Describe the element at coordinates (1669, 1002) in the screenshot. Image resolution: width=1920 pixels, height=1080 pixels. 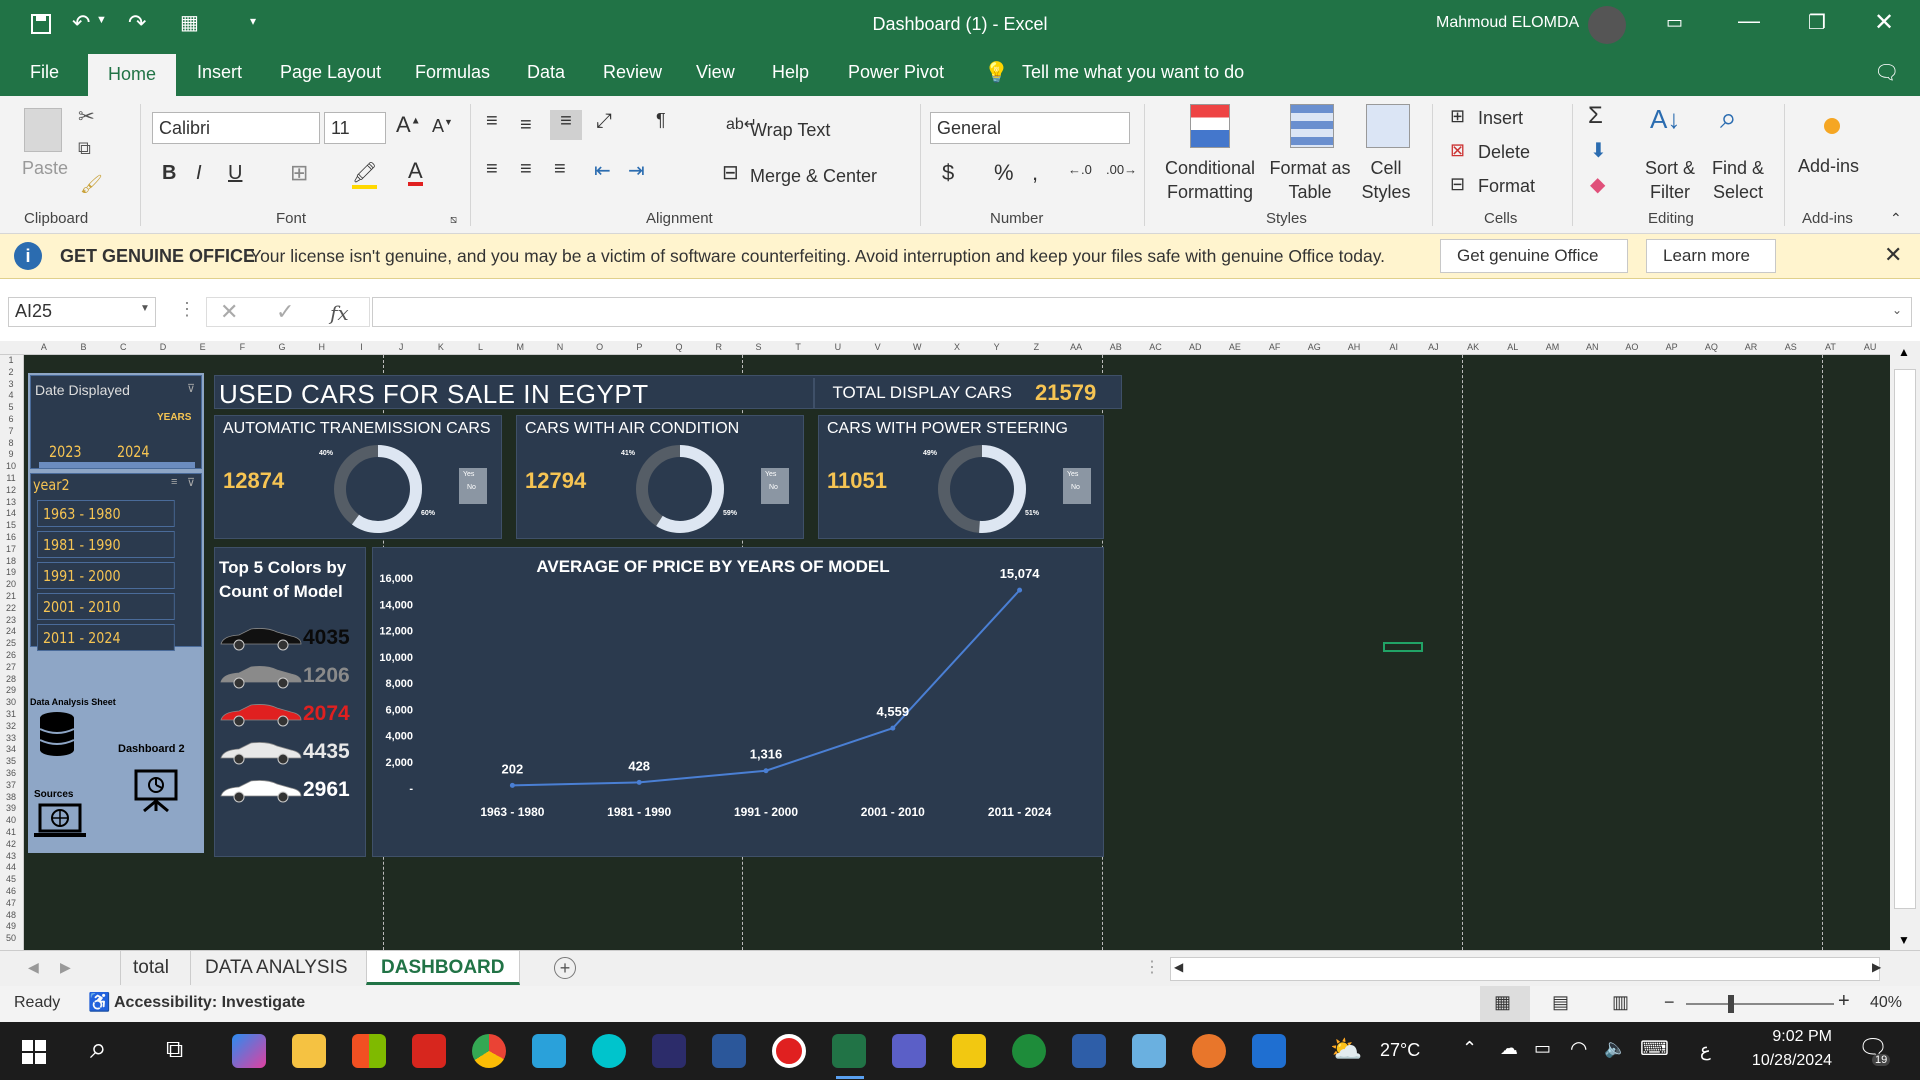
I see `zoom-out-icon: −` at that location.